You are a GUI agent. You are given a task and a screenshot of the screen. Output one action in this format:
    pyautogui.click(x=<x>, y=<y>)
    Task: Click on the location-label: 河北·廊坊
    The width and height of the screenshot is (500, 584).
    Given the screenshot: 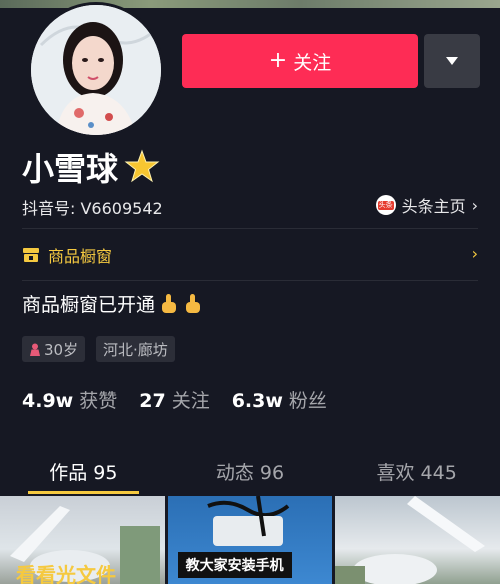 What is the action you would take?
    pyautogui.click(x=135, y=349)
    